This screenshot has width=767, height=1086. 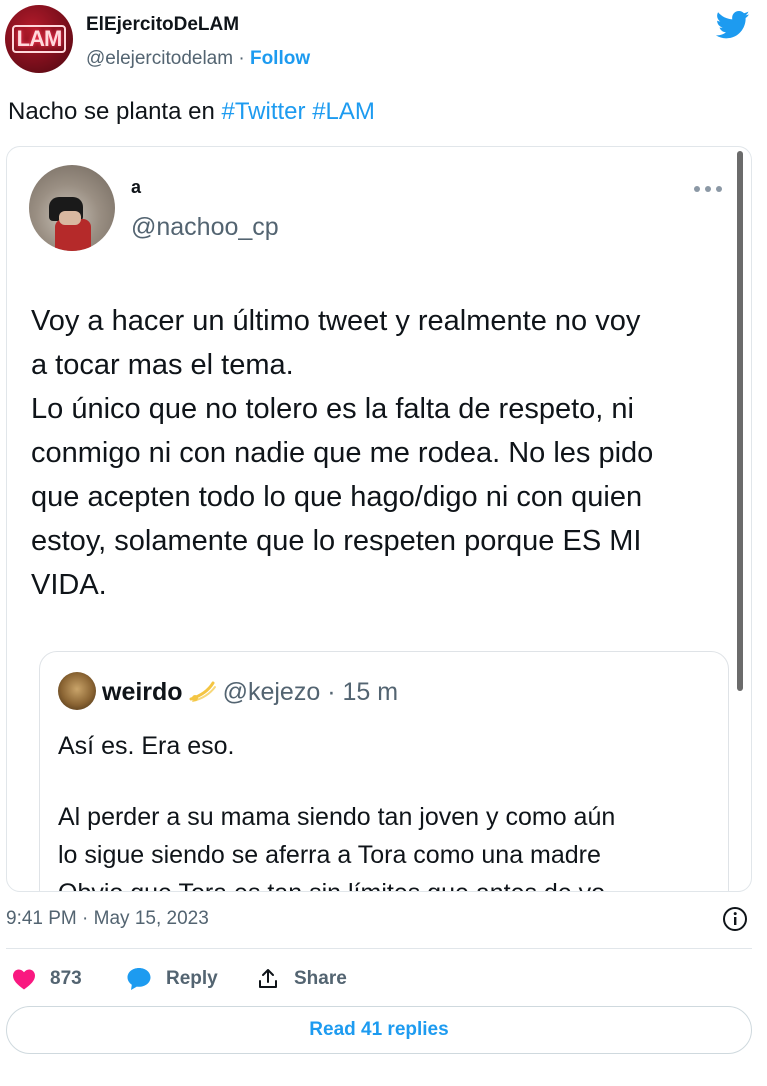 I want to click on avatar-logo-text: LAM, so click(x=39, y=39).